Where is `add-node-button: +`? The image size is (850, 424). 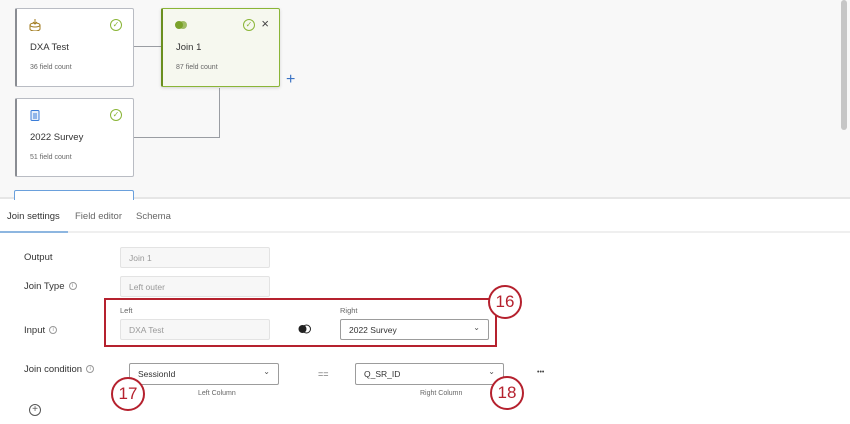 add-node-button: + is located at coordinates (290, 80).